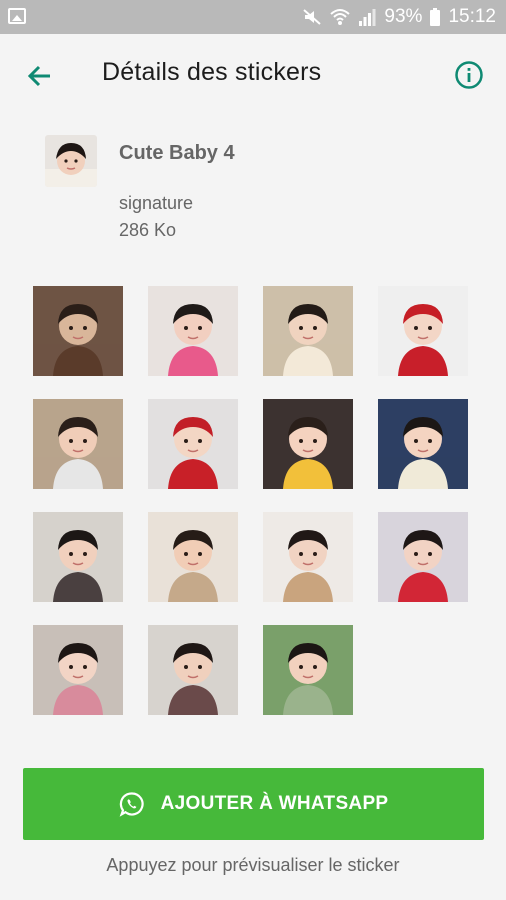 This screenshot has height=900, width=506. Describe the element at coordinates (469, 75) in the screenshot. I see `info-icon` at that location.